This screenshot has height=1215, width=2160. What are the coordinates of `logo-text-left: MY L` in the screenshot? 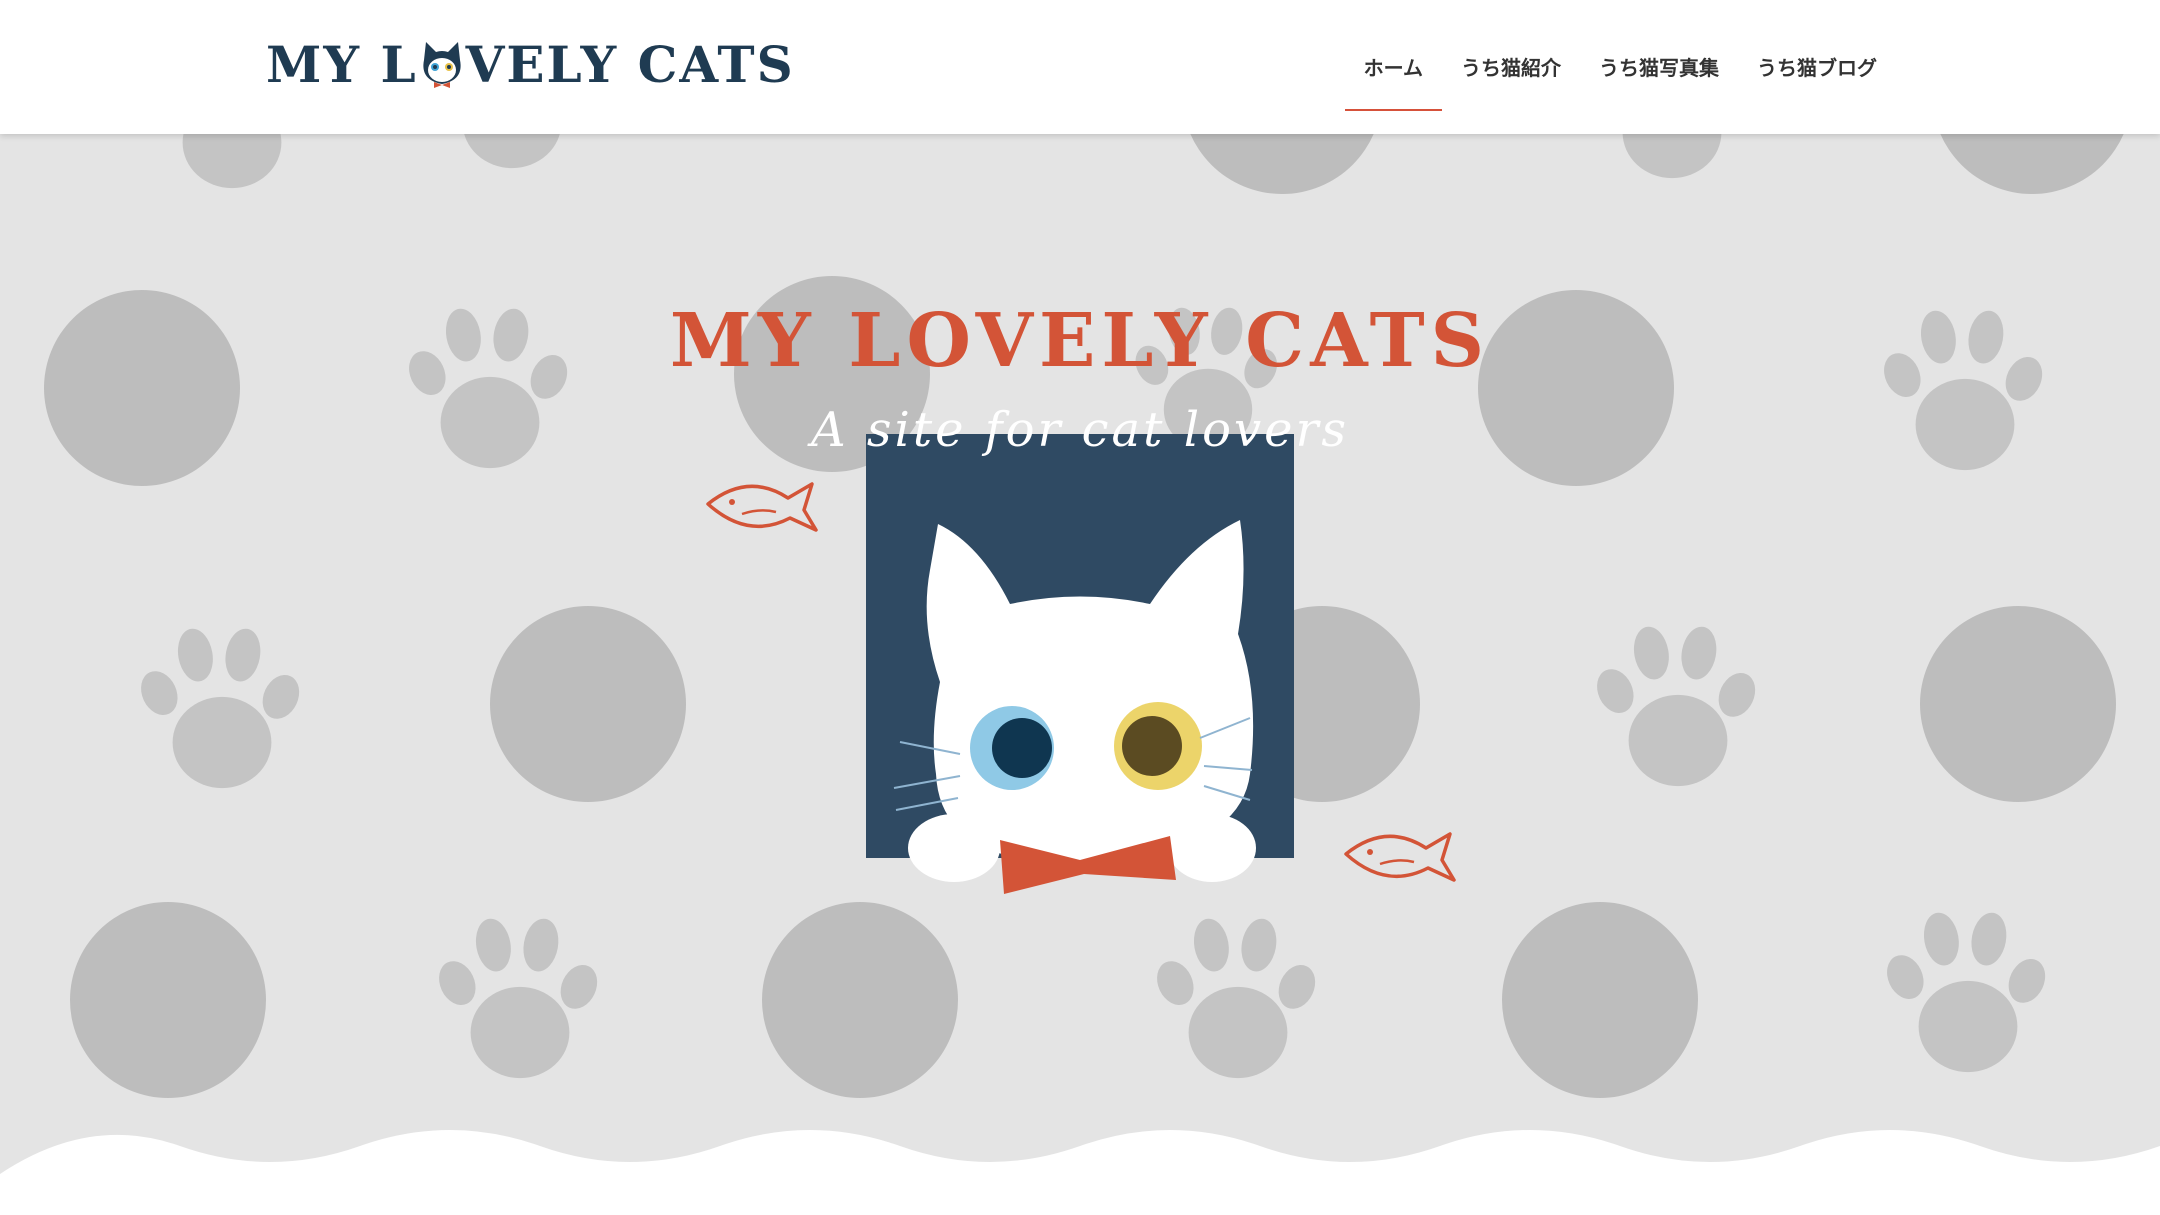 It's located at (342, 64).